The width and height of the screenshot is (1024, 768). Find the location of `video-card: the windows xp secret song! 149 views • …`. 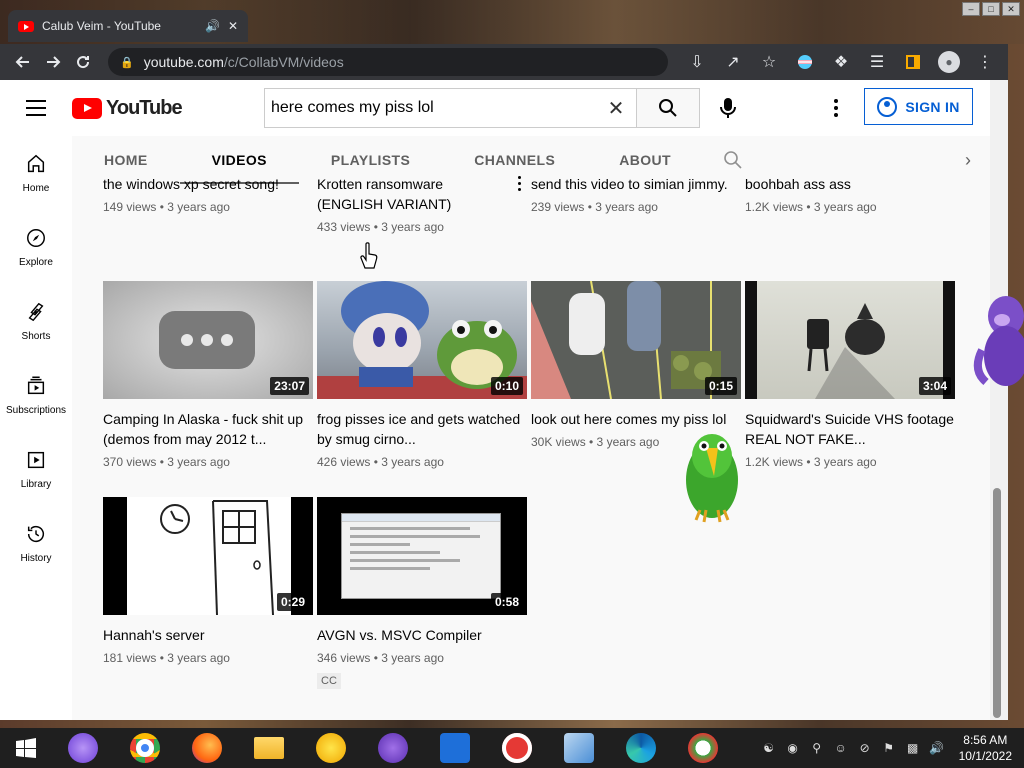

video-card: the windows xp secret song! 149 views • … is located at coordinates (208, 189).